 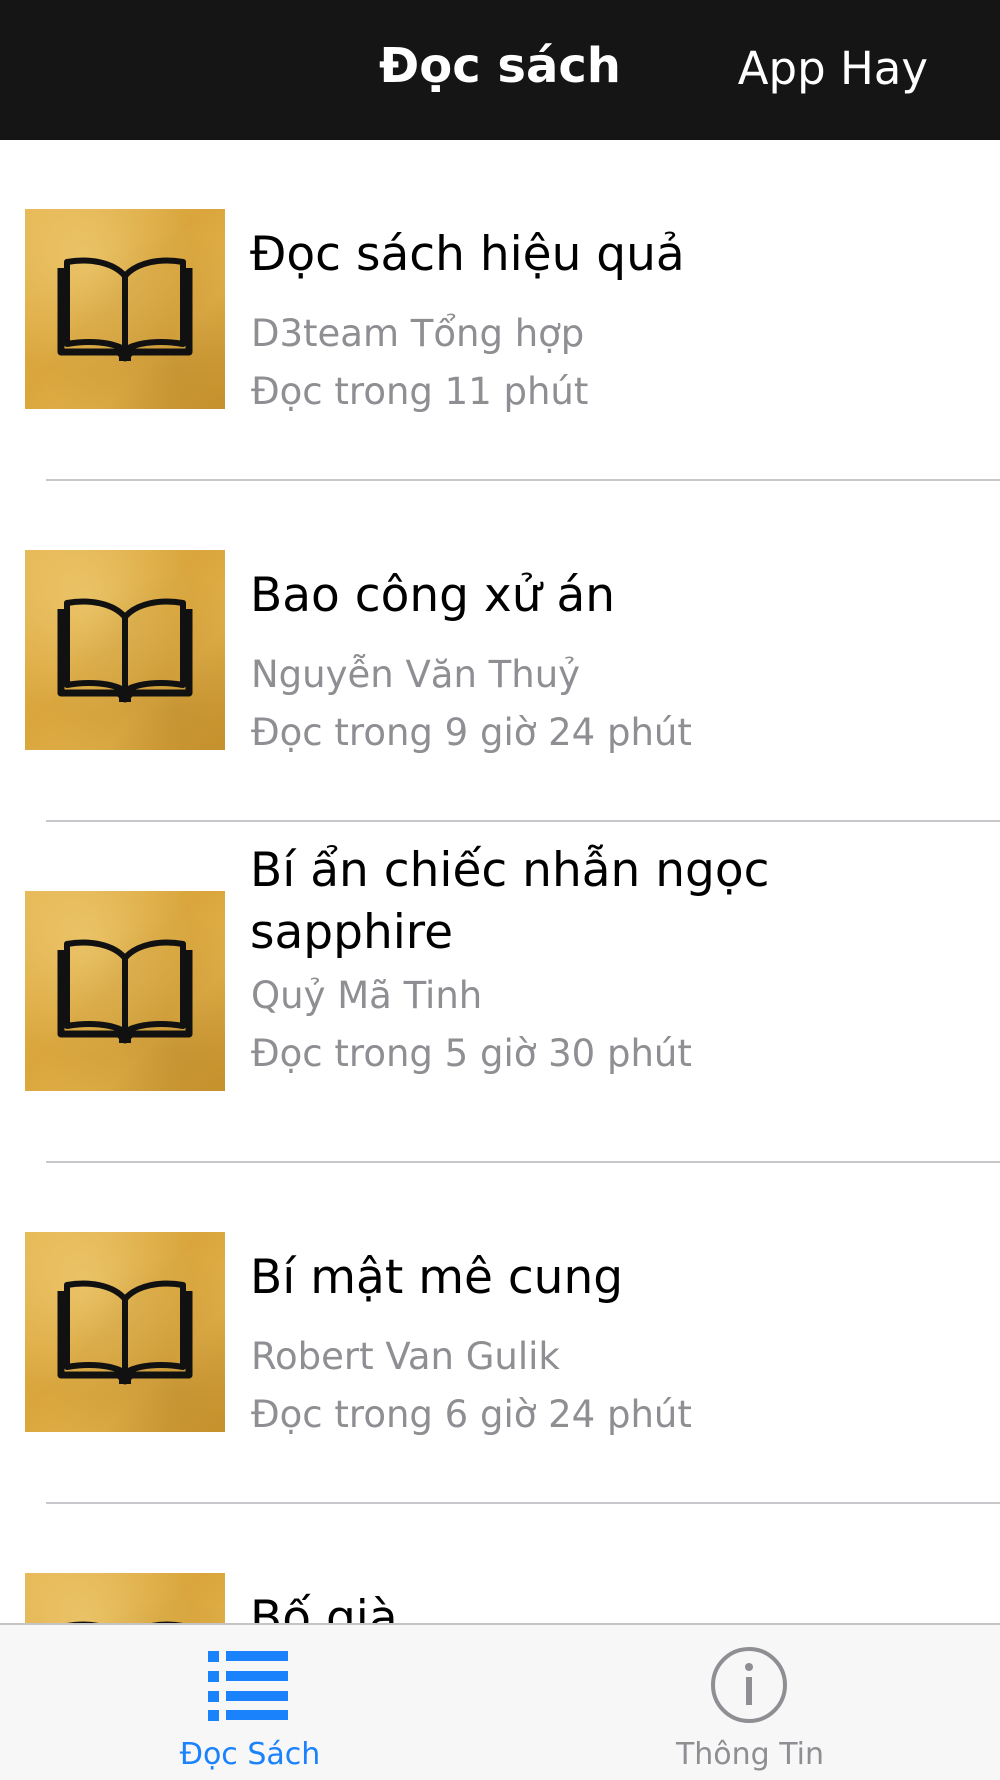 I want to click on book-title: Bí ẩn chiếc nhẫn ngọc sapphire, so click(x=510, y=901).